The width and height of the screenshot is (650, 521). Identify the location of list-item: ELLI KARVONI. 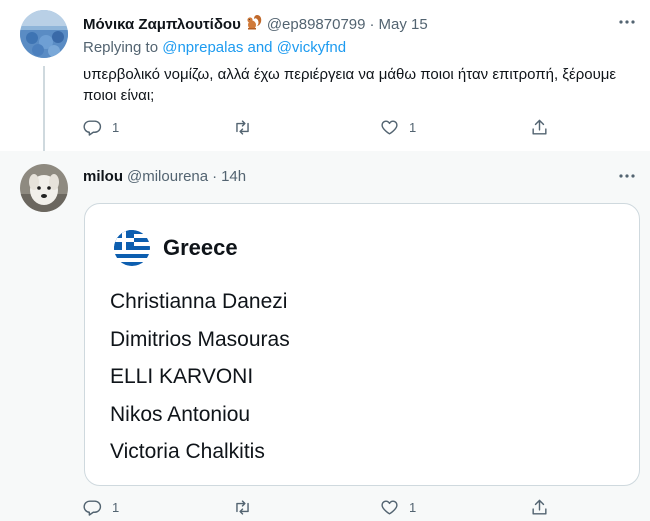
(182, 376).